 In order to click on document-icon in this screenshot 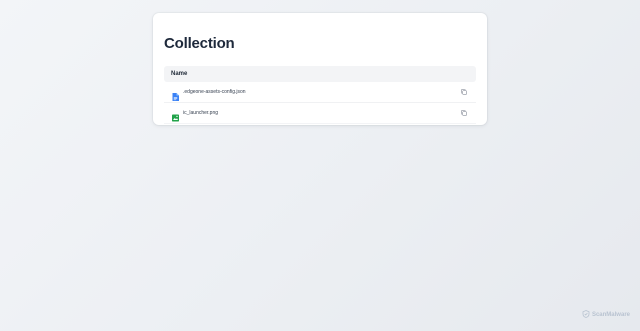, I will do `click(175, 94)`.